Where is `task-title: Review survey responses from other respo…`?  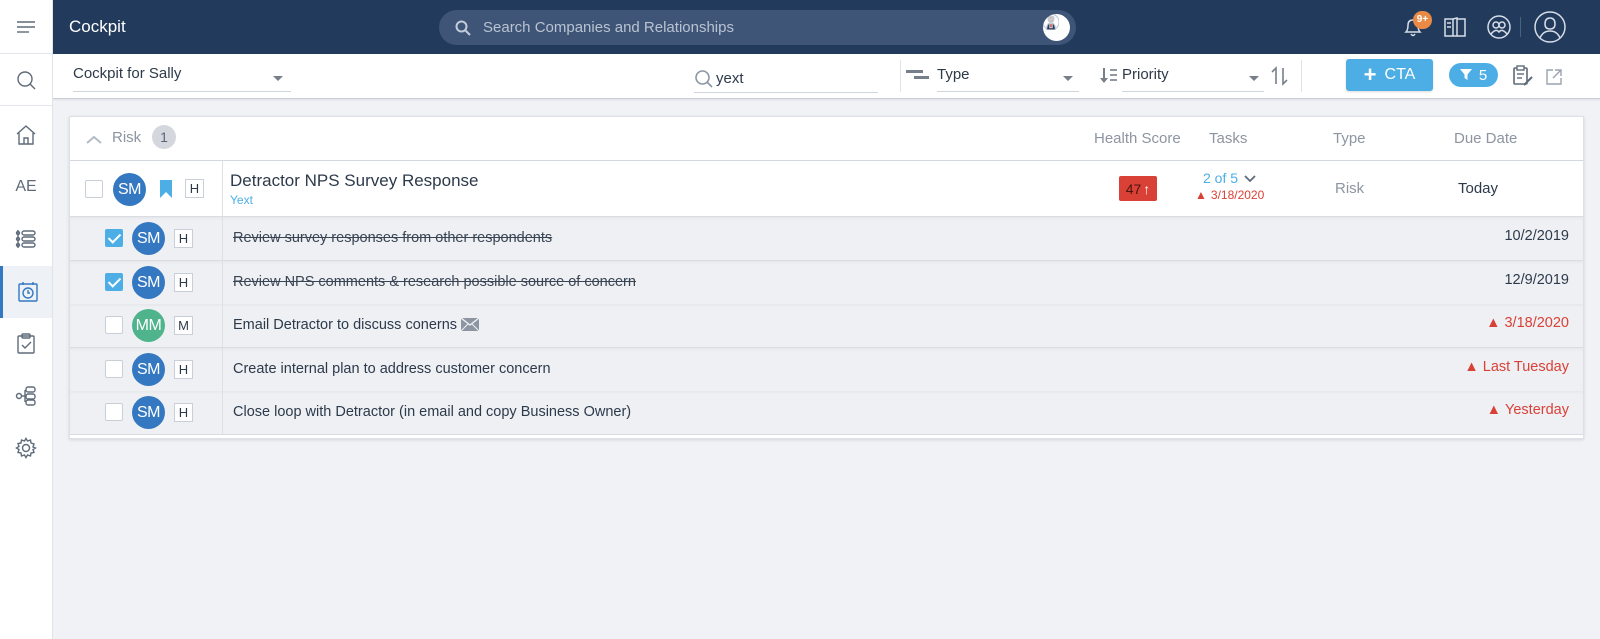
task-title: Review survey responses from other respo… is located at coordinates (392, 238).